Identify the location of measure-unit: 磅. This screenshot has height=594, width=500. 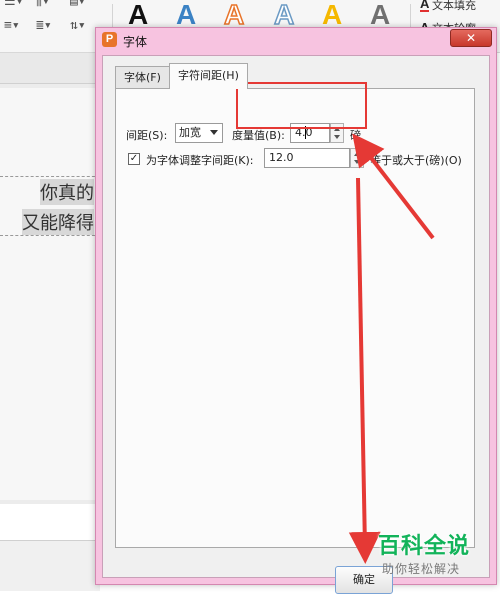
(355, 135).